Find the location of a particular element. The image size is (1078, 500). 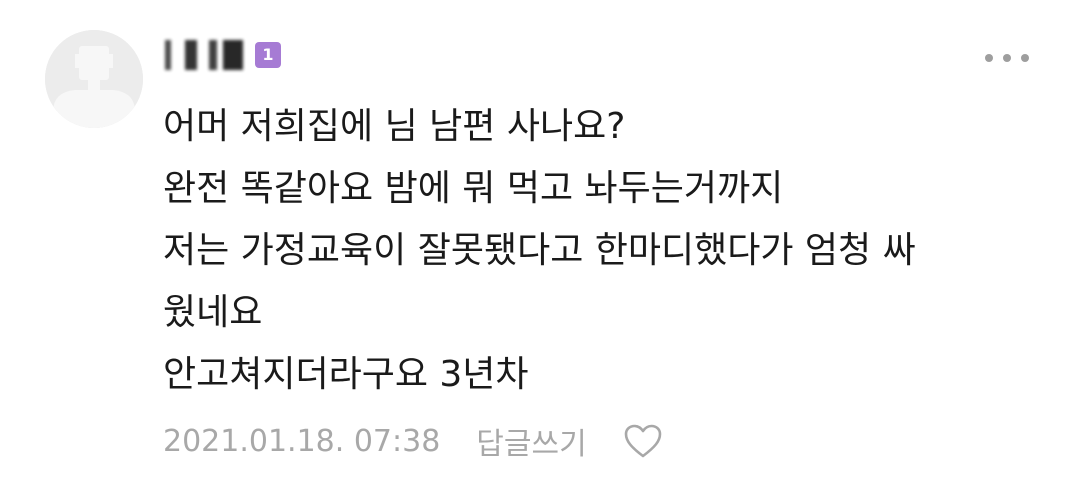

comment-timestamp: 2021.01.18. 07:38 is located at coordinates (302, 441).